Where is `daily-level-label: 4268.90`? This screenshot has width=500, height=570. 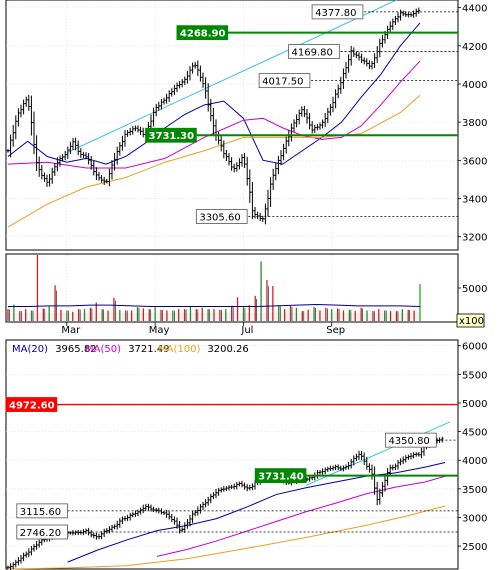 daily-level-label: 4268.90 is located at coordinates (203, 34).